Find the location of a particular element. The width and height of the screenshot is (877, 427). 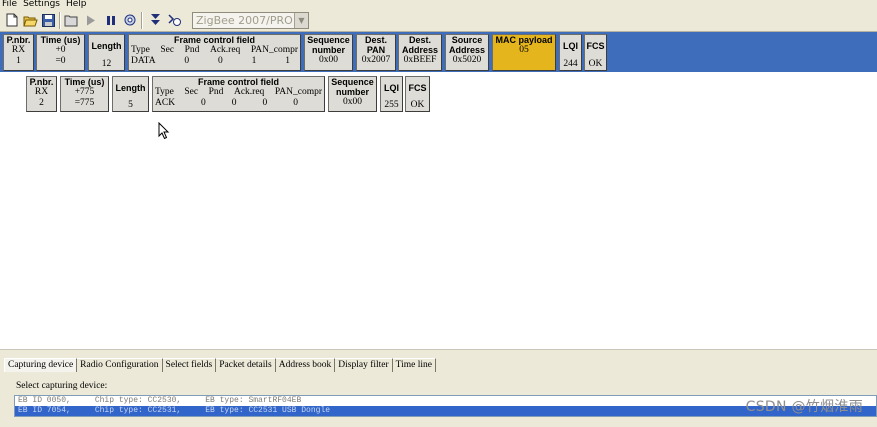

fcf-col-sec: Sec is located at coordinates (191, 92).